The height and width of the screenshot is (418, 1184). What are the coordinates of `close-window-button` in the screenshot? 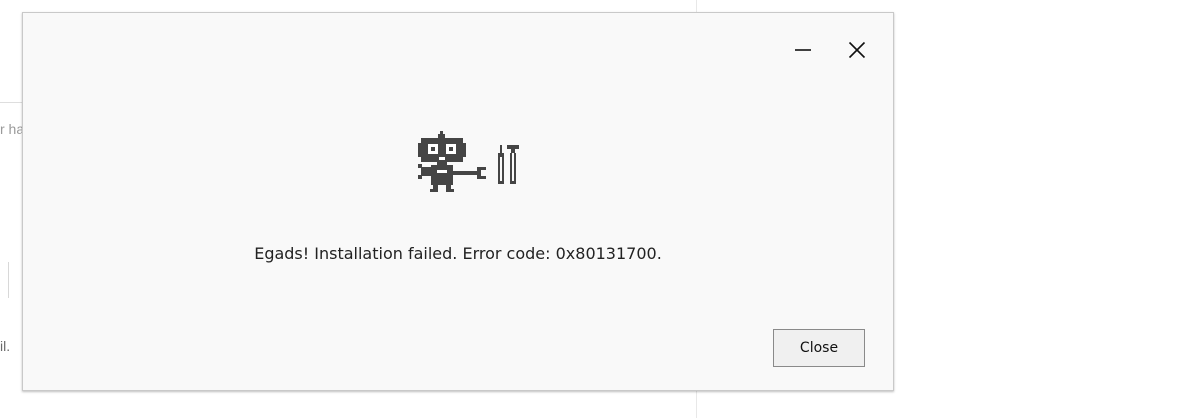 It's located at (857, 50).